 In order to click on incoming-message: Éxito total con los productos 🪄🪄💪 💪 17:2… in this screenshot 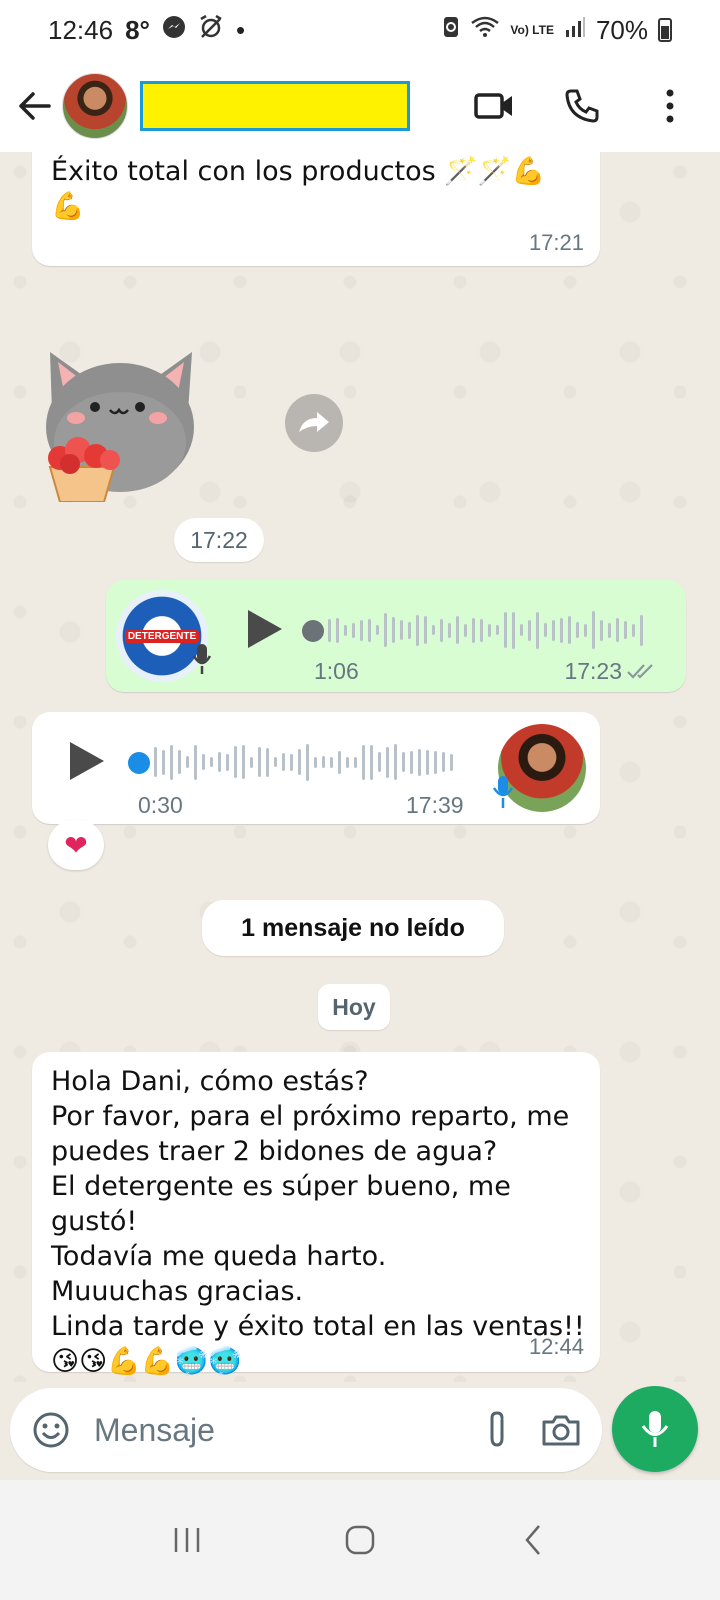, I will do `click(316, 209)`.